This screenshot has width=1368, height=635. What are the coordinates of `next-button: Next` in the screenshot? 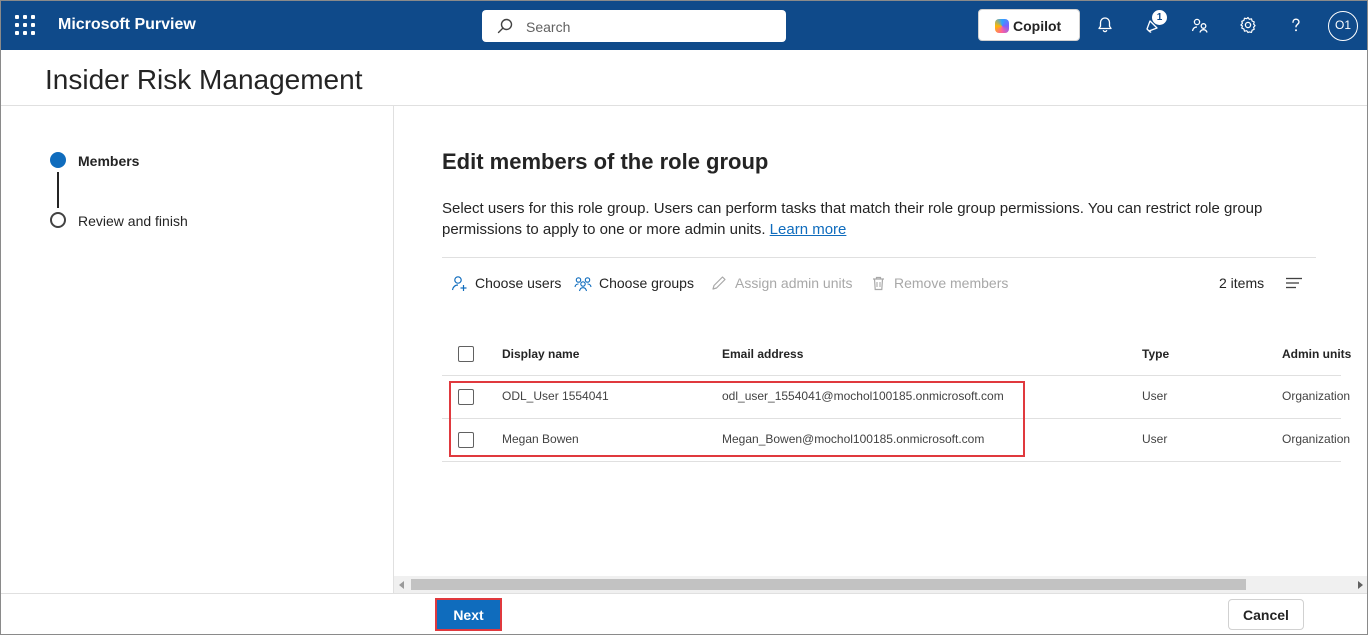 It's located at (468, 614).